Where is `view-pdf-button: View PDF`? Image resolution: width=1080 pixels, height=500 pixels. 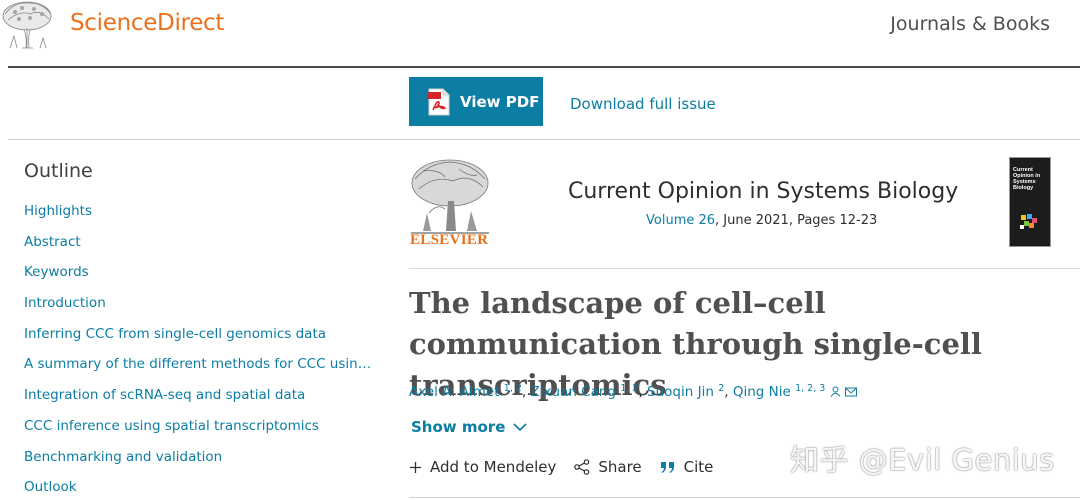
view-pdf-button: View PDF is located at coordinates (476, 101).